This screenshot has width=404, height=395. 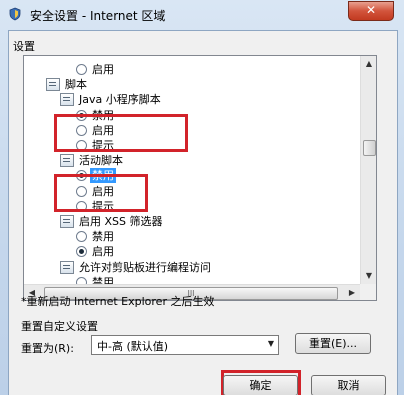 I want to click on reset-group-title: 重置自定义设置, so click(x=59, y=326).